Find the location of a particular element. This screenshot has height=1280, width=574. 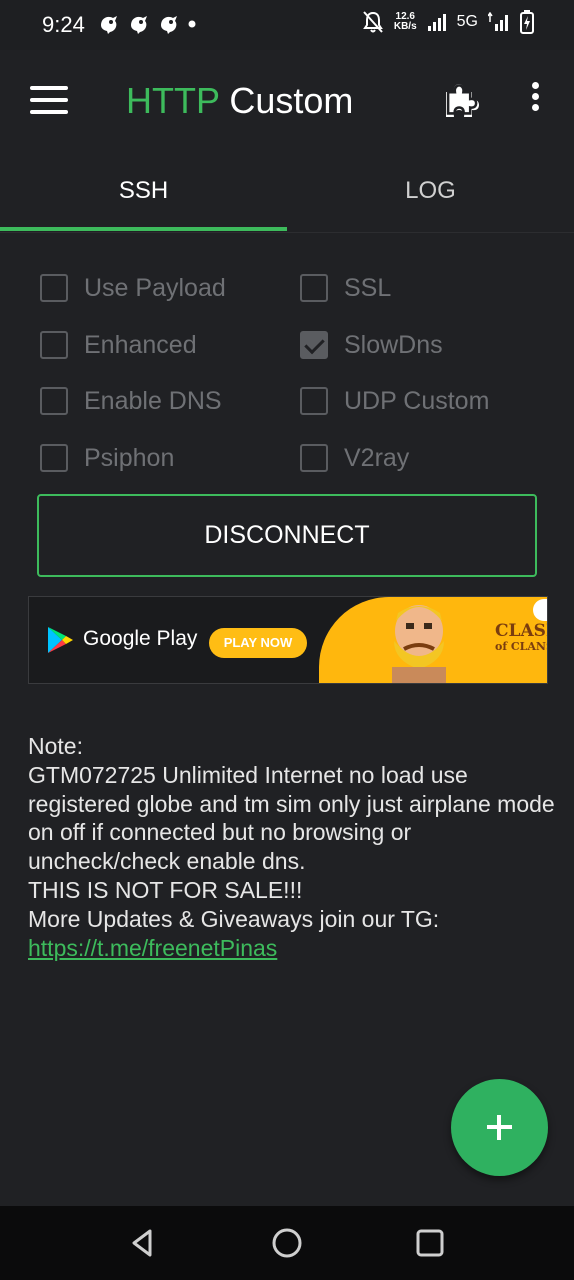

network-speed-unit: KB/s is located at coordinates (405, 26).